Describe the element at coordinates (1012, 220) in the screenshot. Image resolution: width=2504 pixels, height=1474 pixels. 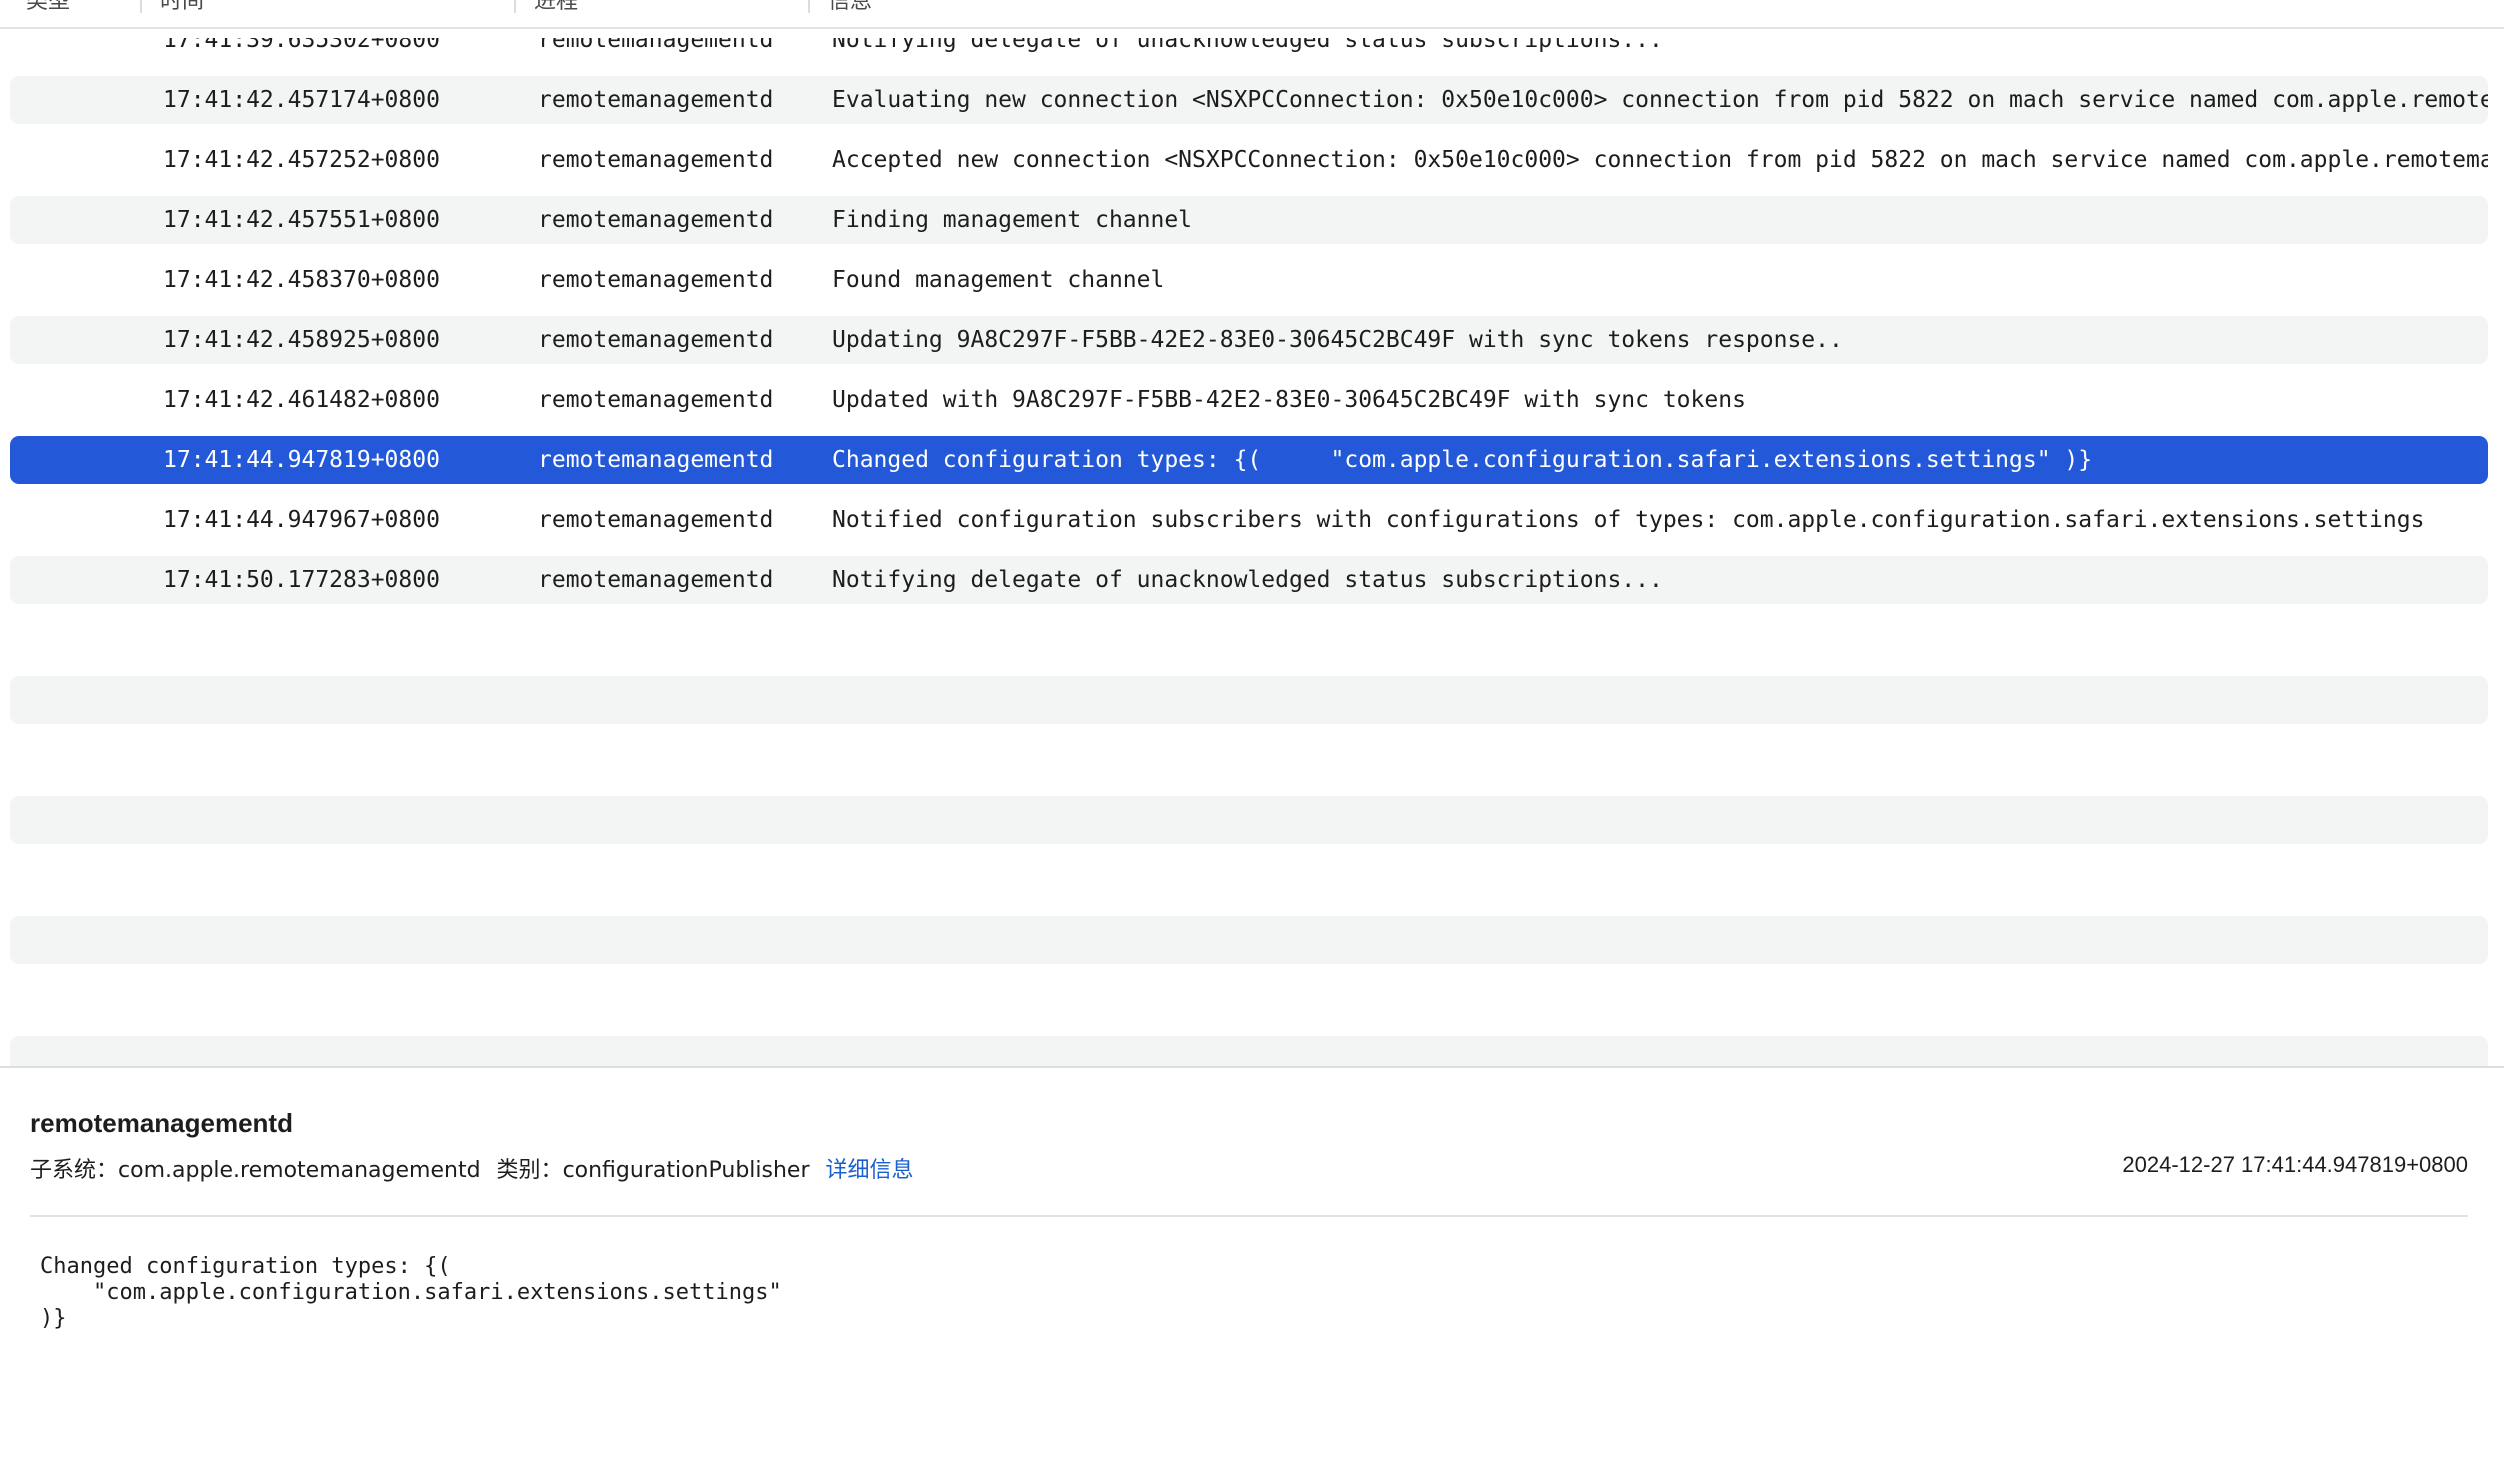
I see `log-message-cell: Finding management channel` at that location.